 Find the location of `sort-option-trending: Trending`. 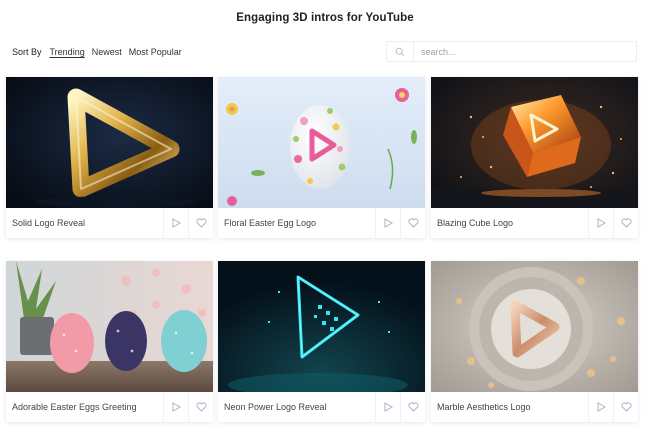

sort-option-trending: Trending is located at coordinates (67, 52).